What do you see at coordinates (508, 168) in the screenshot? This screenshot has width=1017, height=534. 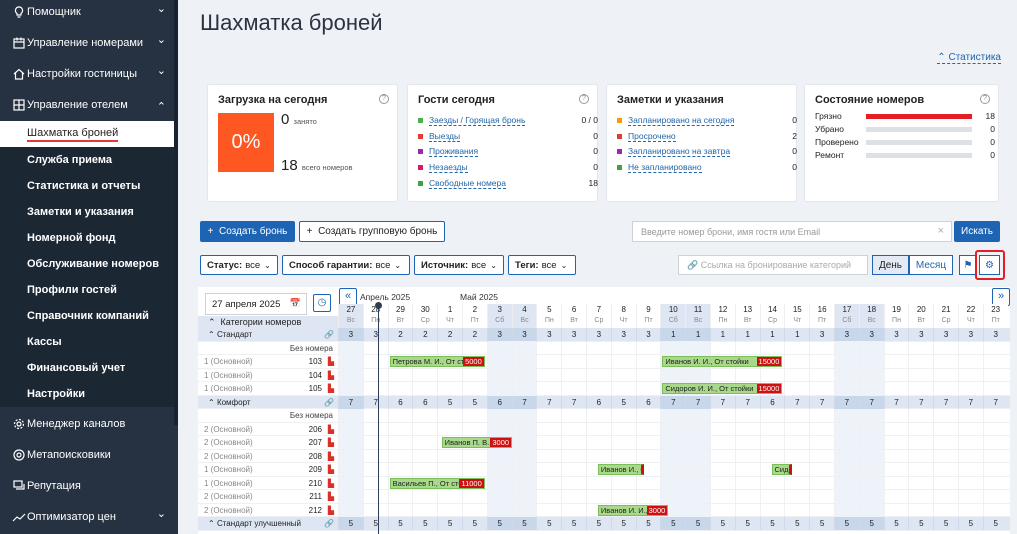 I see `guests-row: Незаезды 0` at bounding box center [508, 168].